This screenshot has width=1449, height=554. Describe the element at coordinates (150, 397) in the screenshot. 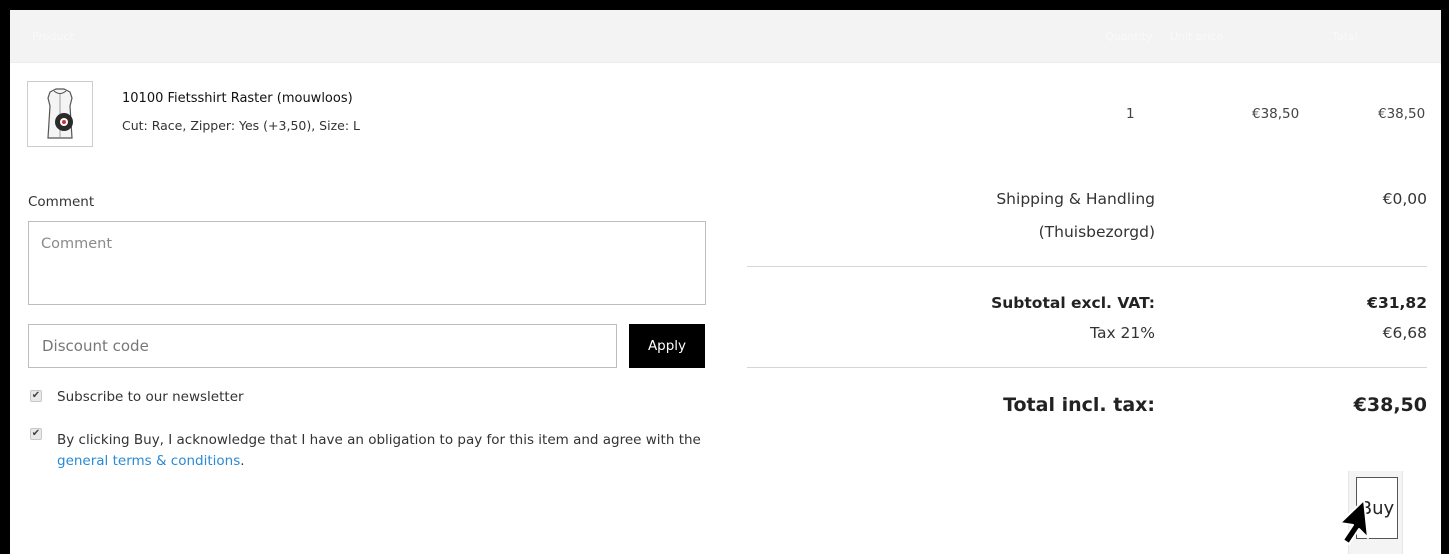

I see `newsletter-label: Subscribe to our newsletter` at that location.